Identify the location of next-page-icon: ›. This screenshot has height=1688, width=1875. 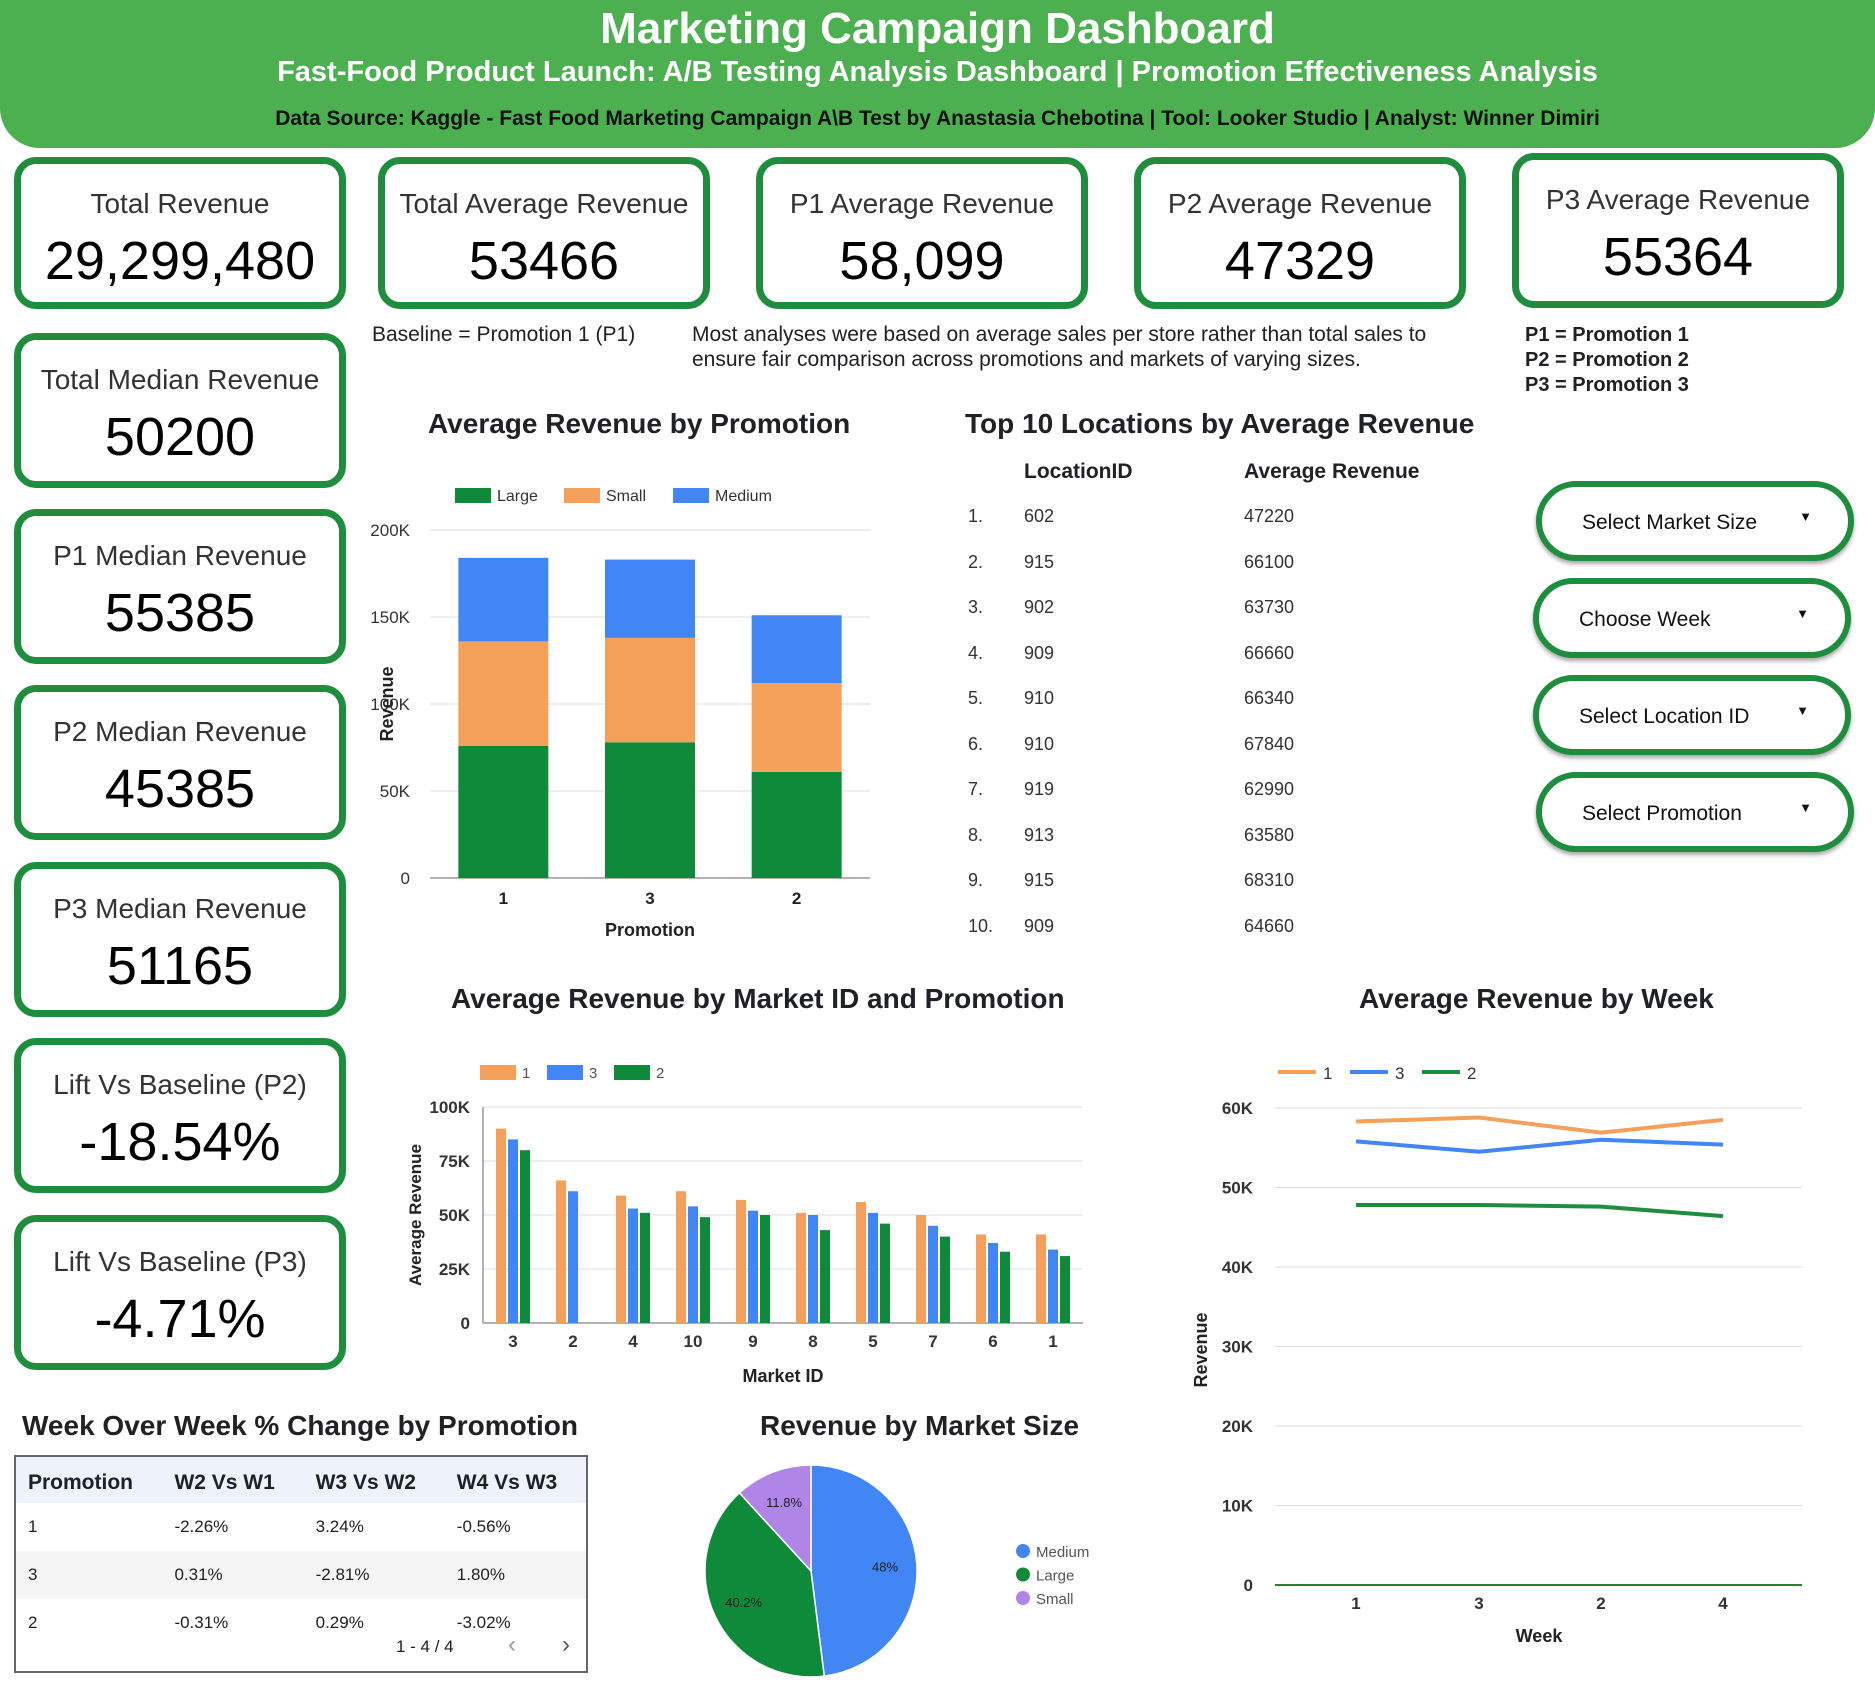
(566, 1645).